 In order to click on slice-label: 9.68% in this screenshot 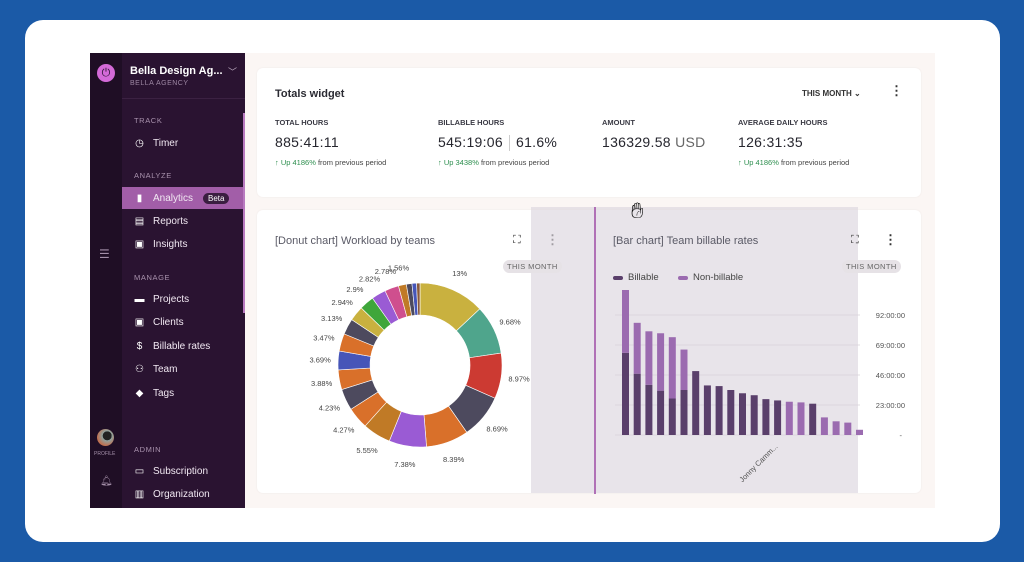, I will do `click(510, 322)`.